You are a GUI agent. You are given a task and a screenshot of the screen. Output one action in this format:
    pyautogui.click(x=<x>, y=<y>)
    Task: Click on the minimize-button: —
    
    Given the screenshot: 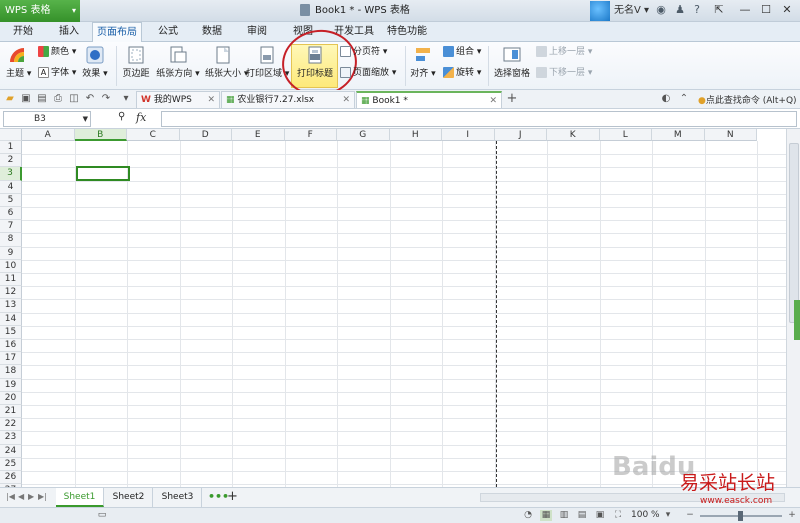 What is the action you would take?
    pyautogui.click(x=745, y=10)
    